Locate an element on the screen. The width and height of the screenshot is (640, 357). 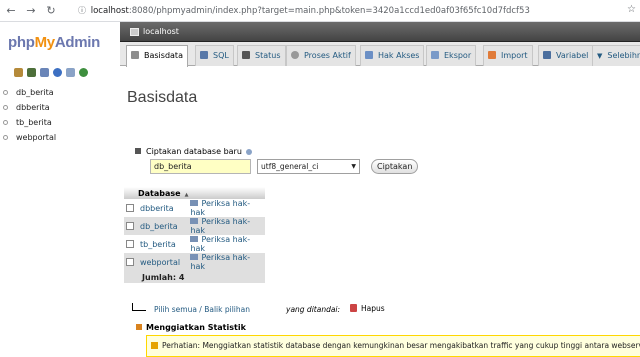
warning-icon is located at coordinates (154, 345).